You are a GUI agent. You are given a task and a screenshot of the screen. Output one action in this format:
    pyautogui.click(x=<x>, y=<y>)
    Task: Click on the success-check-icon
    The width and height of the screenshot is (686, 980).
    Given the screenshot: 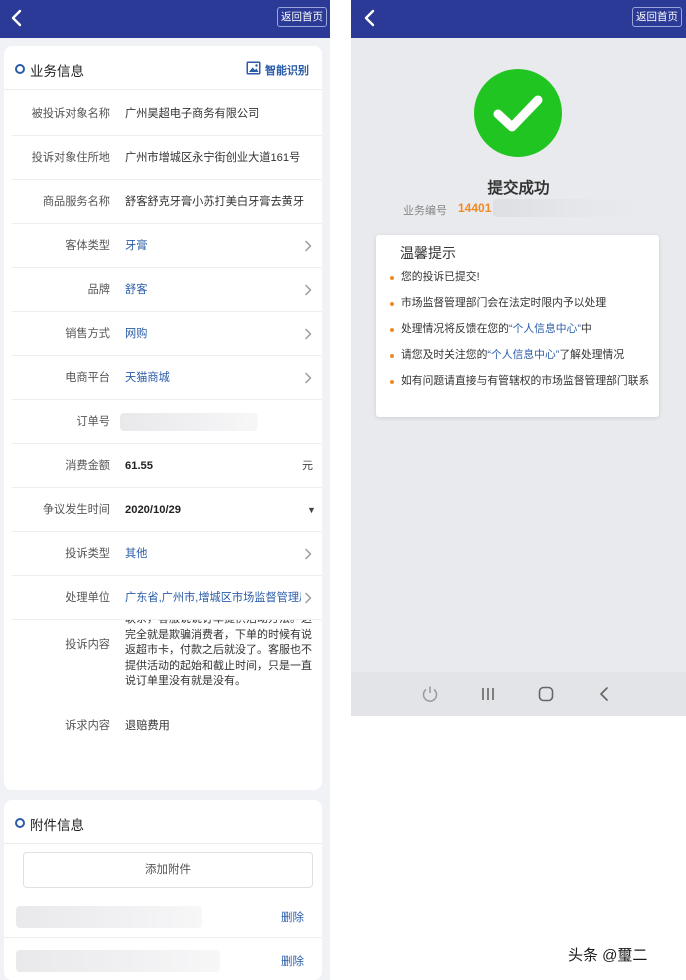 What is the action you would take?
    pyautogui.click(x=518, y=113)
    